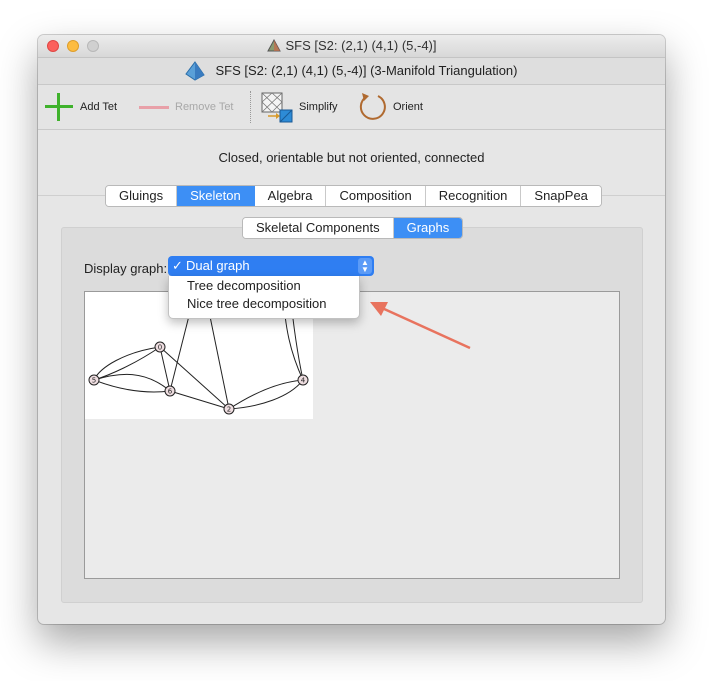 Image resolution: width=725 pixels, height=681 pixels. I want to click on tab-skeletal-components: Skeletal Components, so click(318, 228).